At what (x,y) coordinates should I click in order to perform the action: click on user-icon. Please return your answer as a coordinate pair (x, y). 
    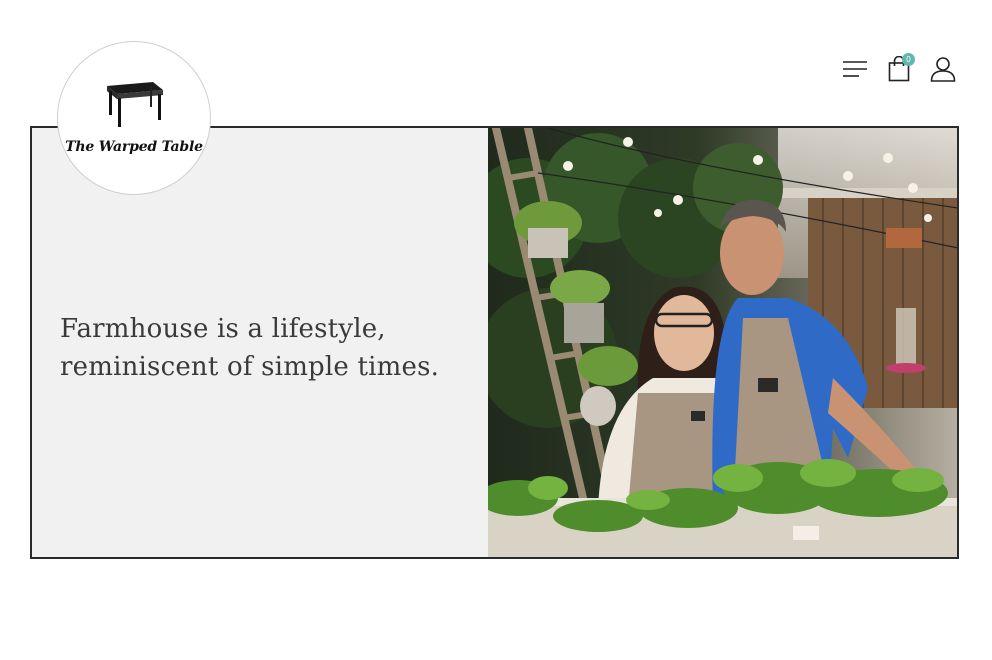
    Looking at the image, I should click on (943, 71).